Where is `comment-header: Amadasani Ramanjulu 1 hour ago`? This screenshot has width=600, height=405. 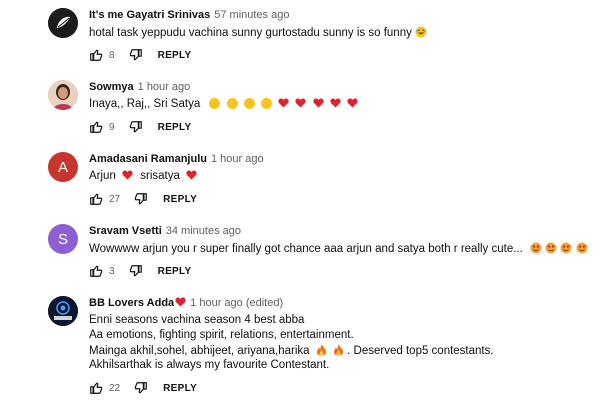 comment-header: Amadasani Ramanjulu 1 hour ago is located at coordinates (176, 159).